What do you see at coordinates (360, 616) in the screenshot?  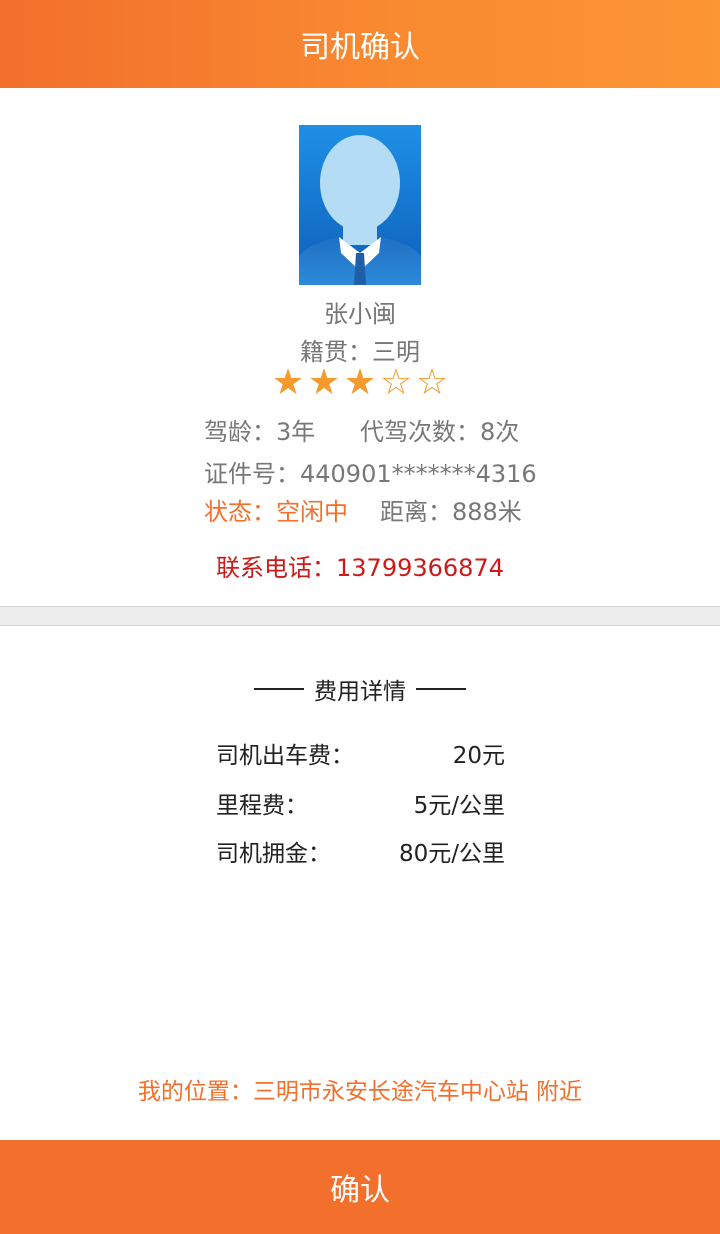 I see `section-divider` at bounding box center [360, 616].